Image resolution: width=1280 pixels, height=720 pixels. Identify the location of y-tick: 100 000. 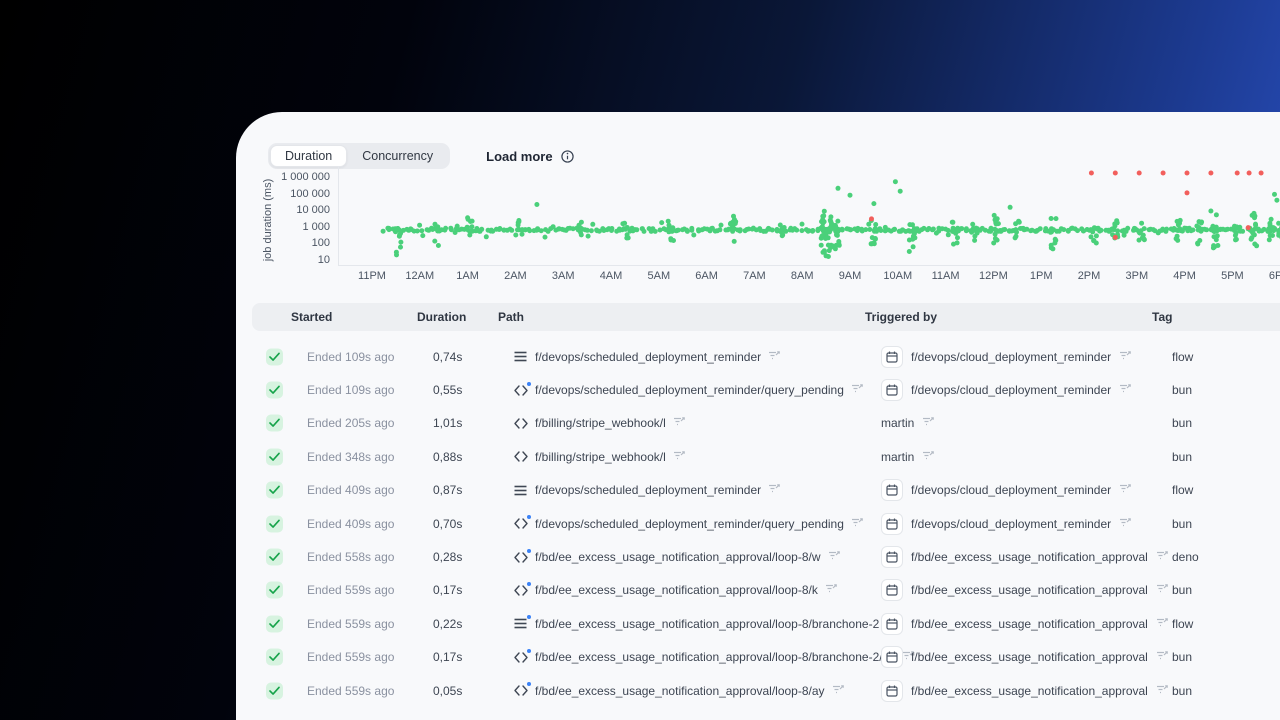
(310, 193).